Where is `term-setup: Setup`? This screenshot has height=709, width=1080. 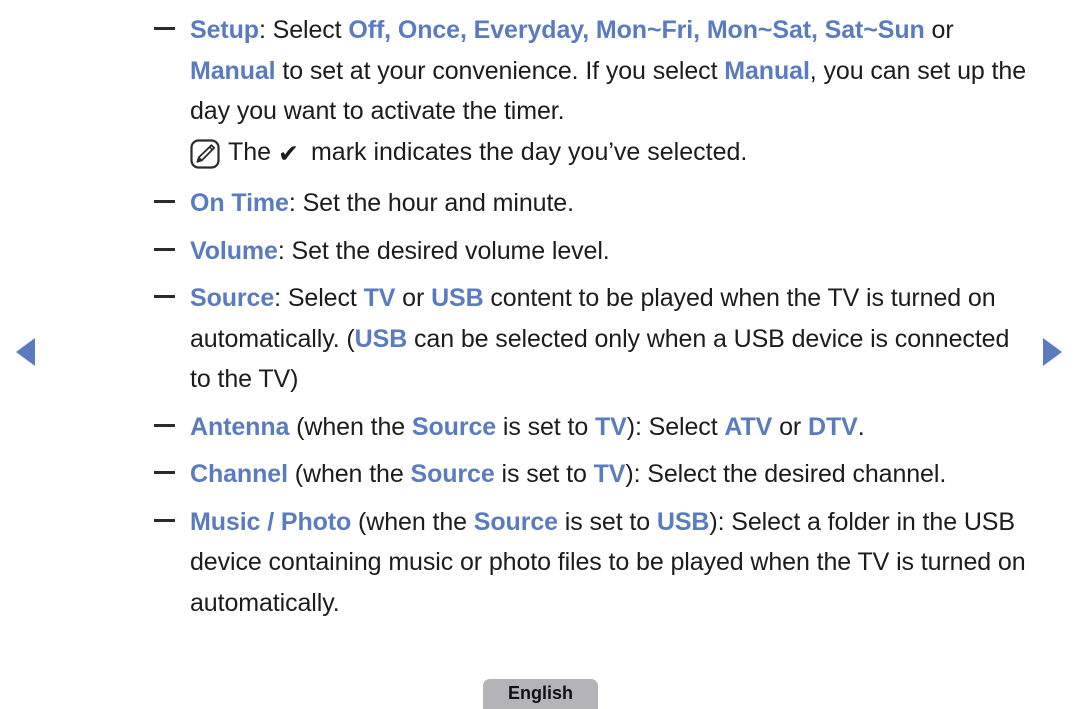 term-setup: Setup is located at coordinates (224, 30).